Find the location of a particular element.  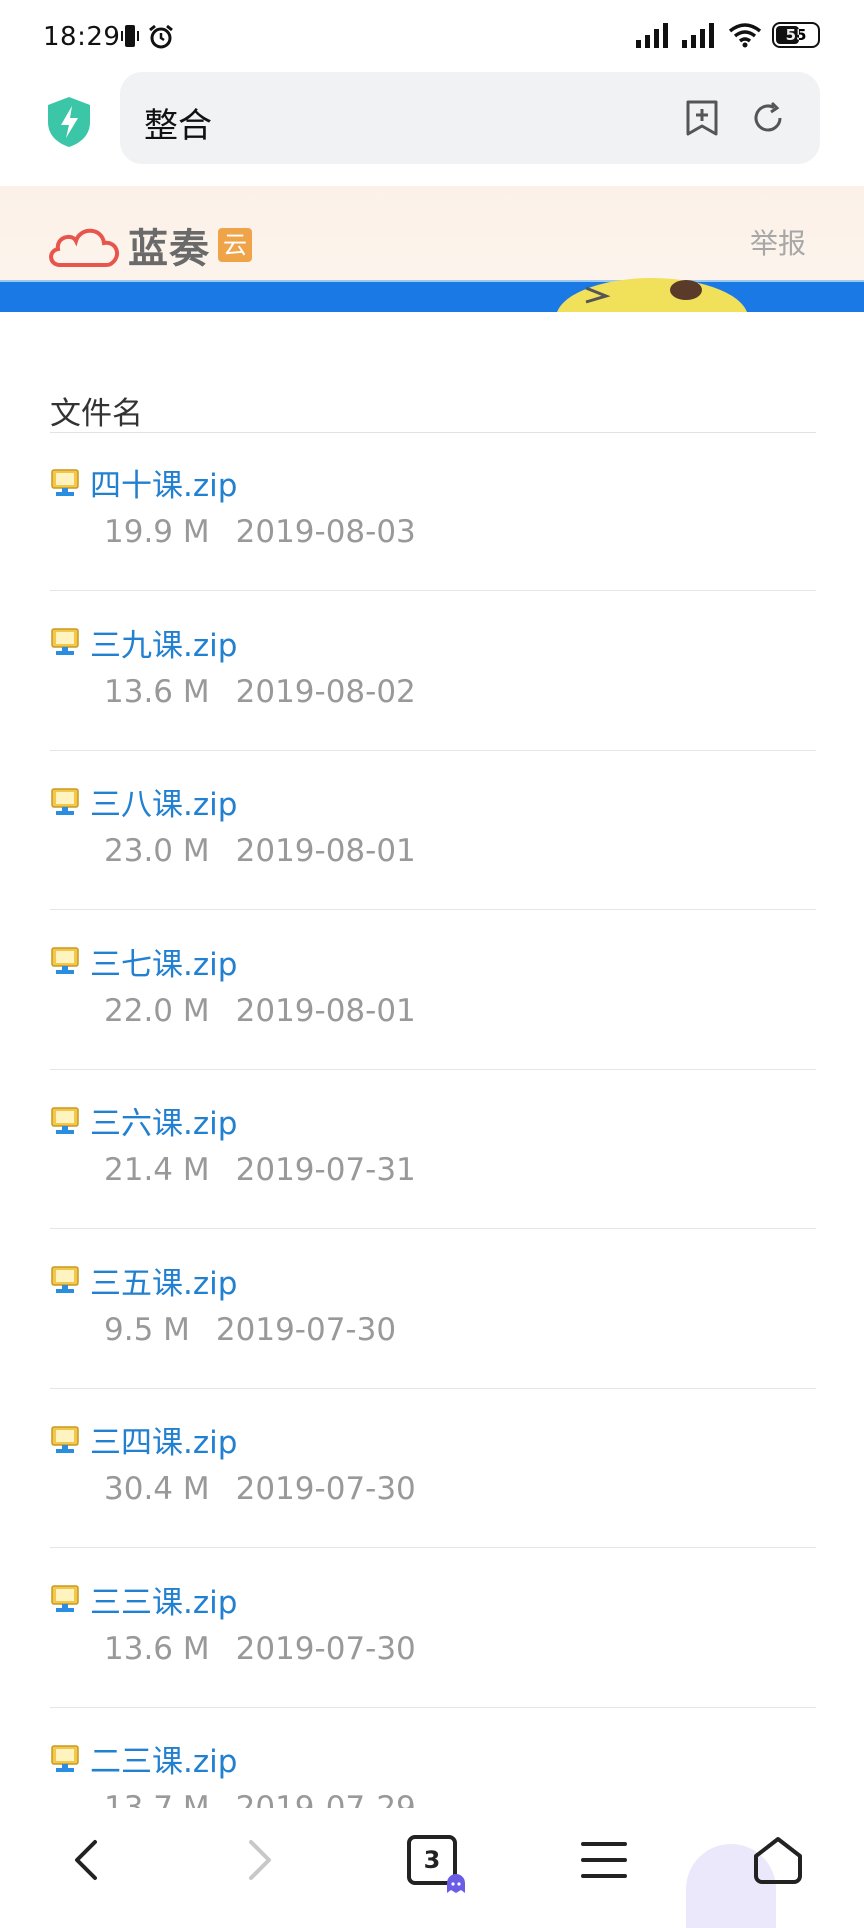

file-meta: 21.4 M 2019-07-31 is located at coordinates (260, 1170).